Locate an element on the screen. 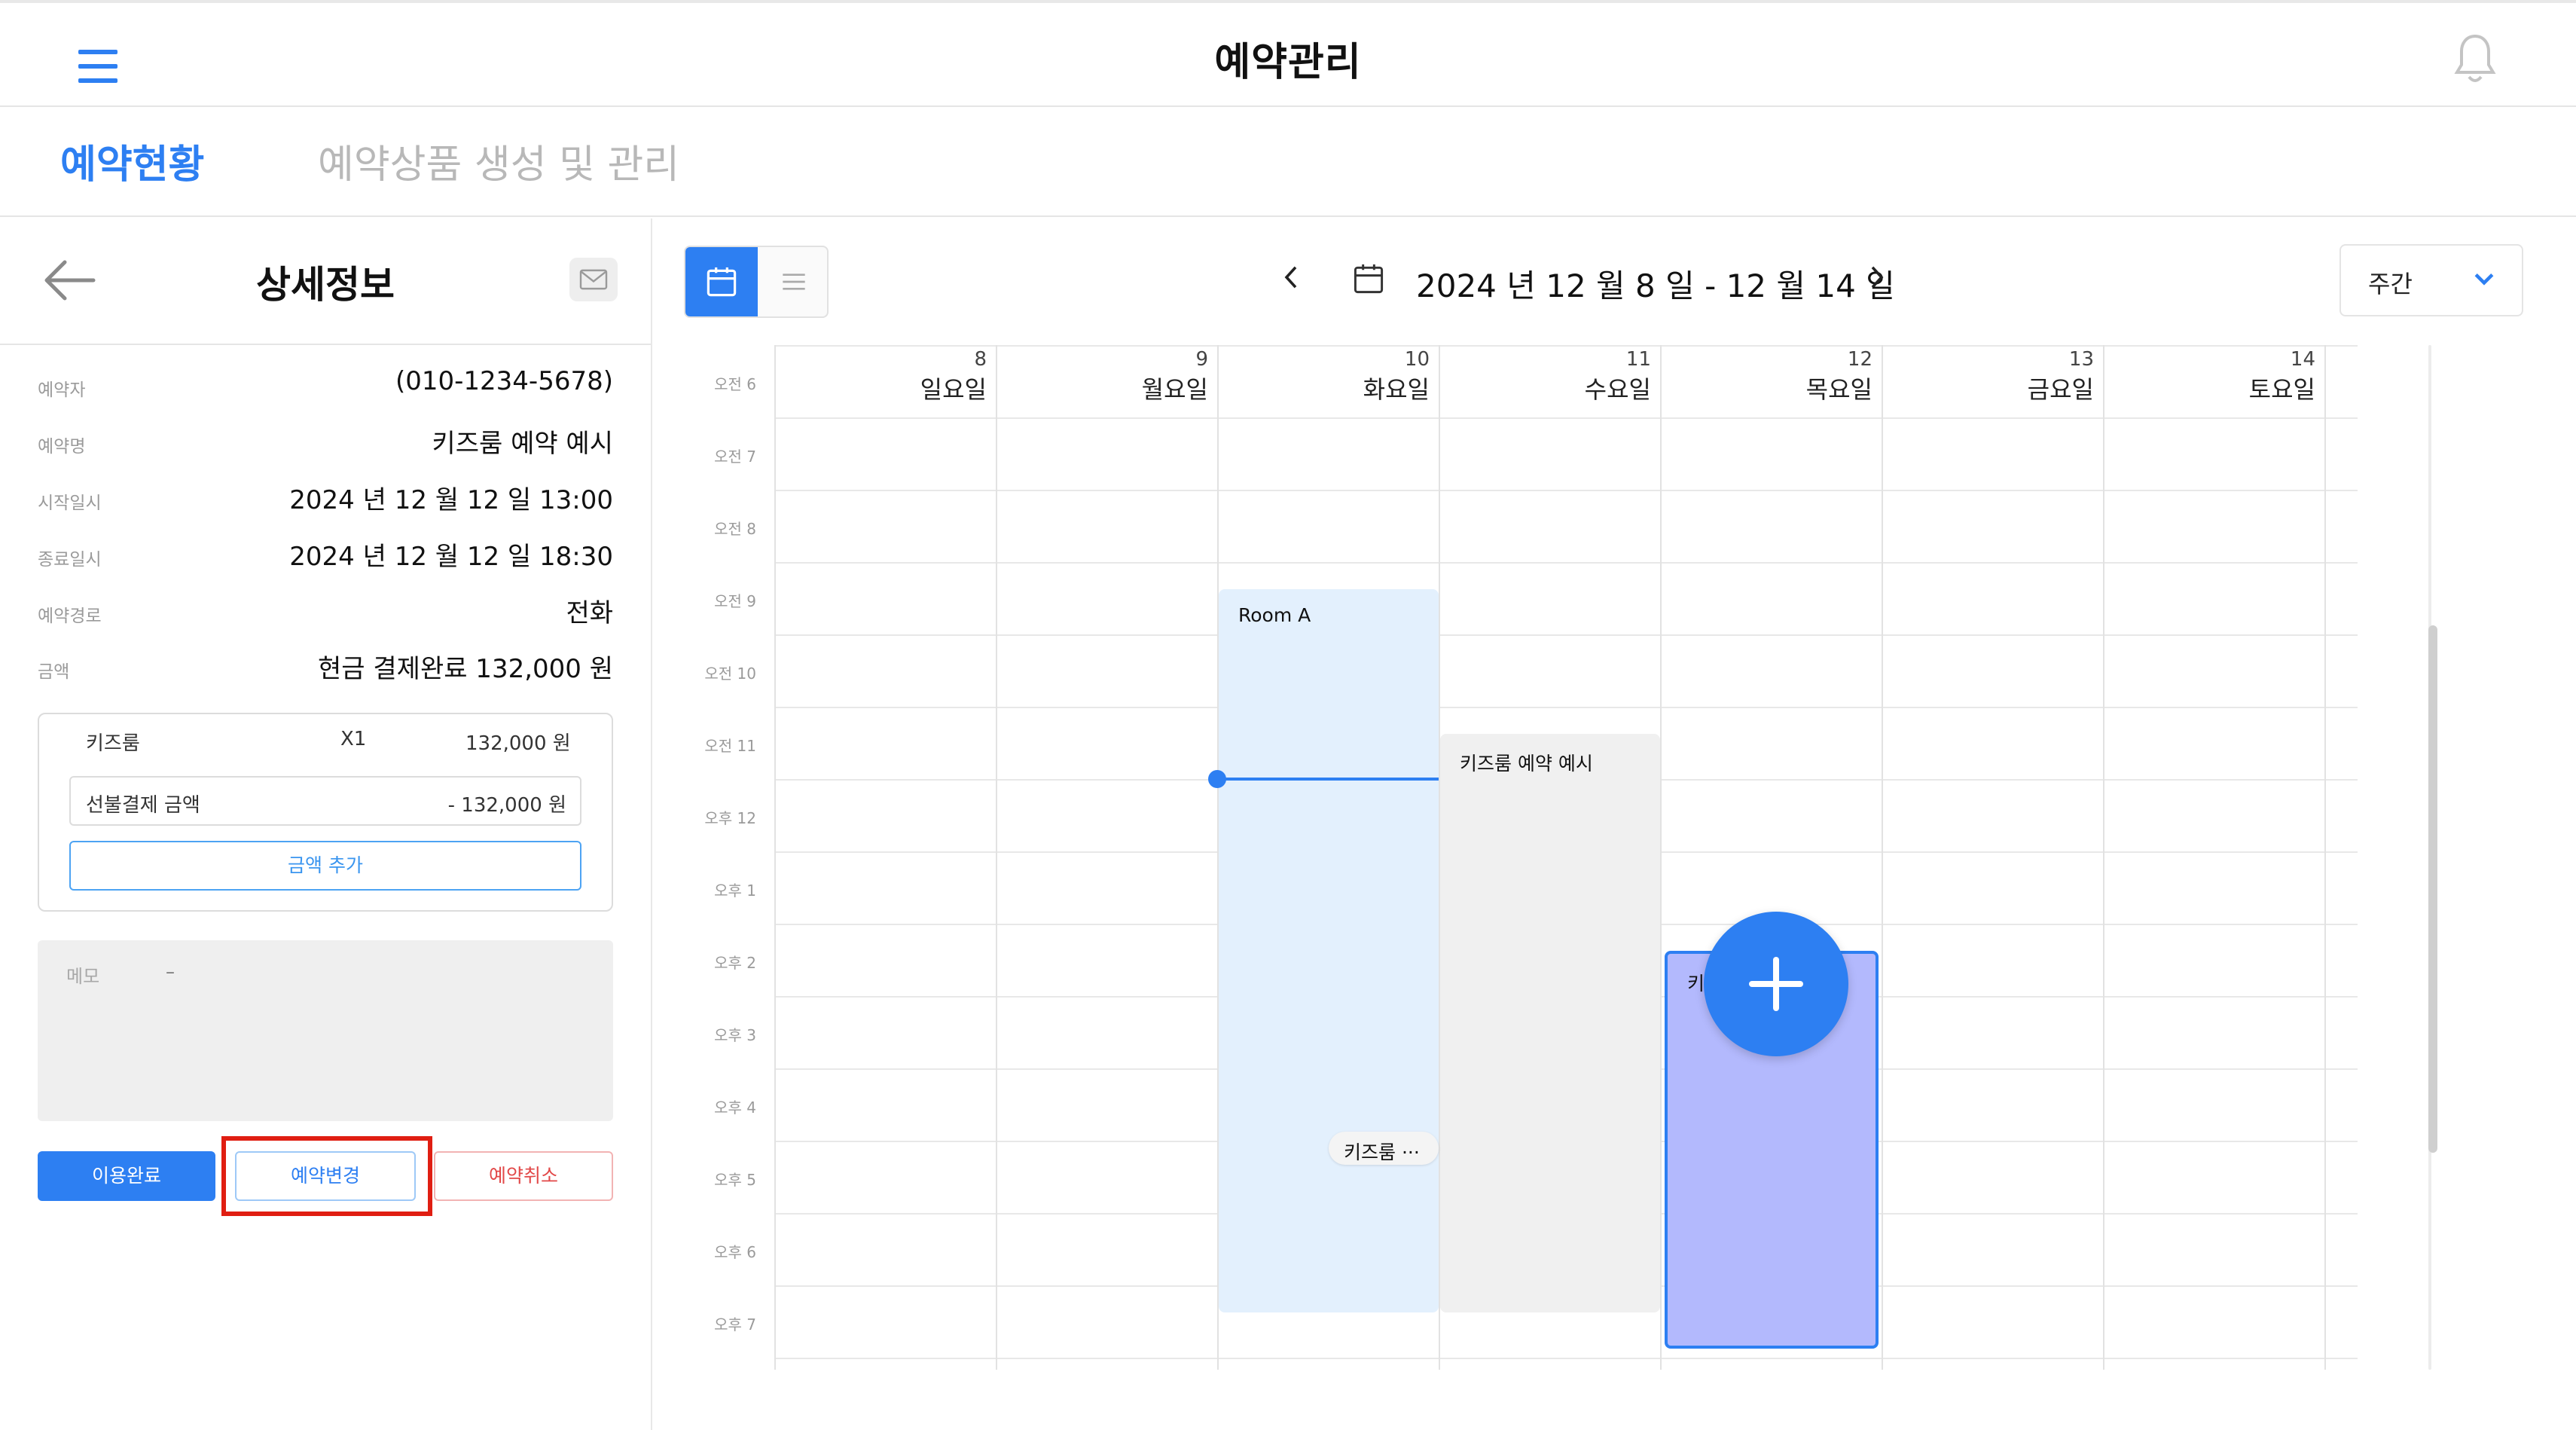 The width and height of the screenshot is (2576, 1430). day-name: 목요일 is located at coordinates (1797, 388).